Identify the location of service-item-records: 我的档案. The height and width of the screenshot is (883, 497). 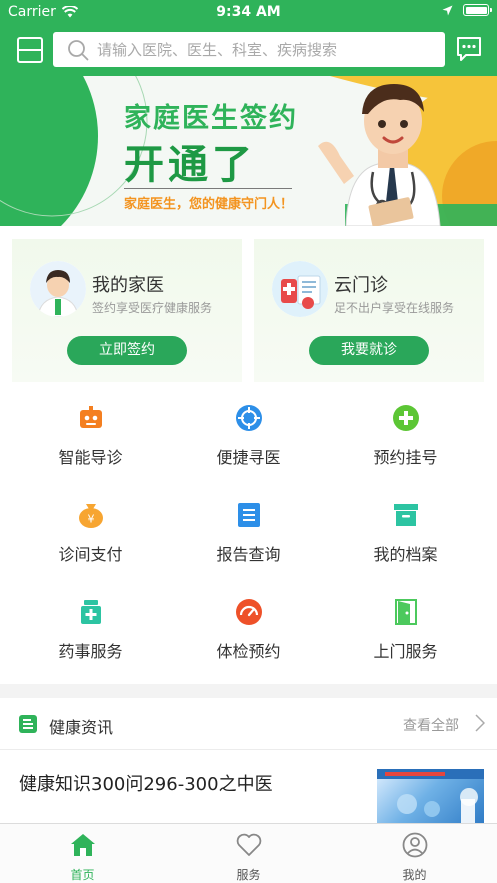
(405, 537).